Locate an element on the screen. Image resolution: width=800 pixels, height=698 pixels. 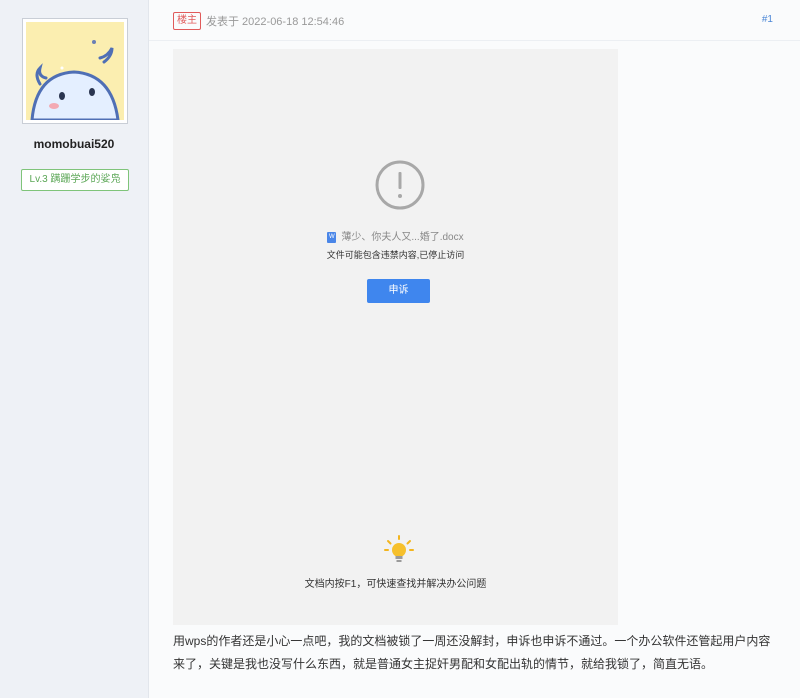
post-timestamp: 发表于 2022-06-18 12:54:46 is located at coordinates (275, 22).